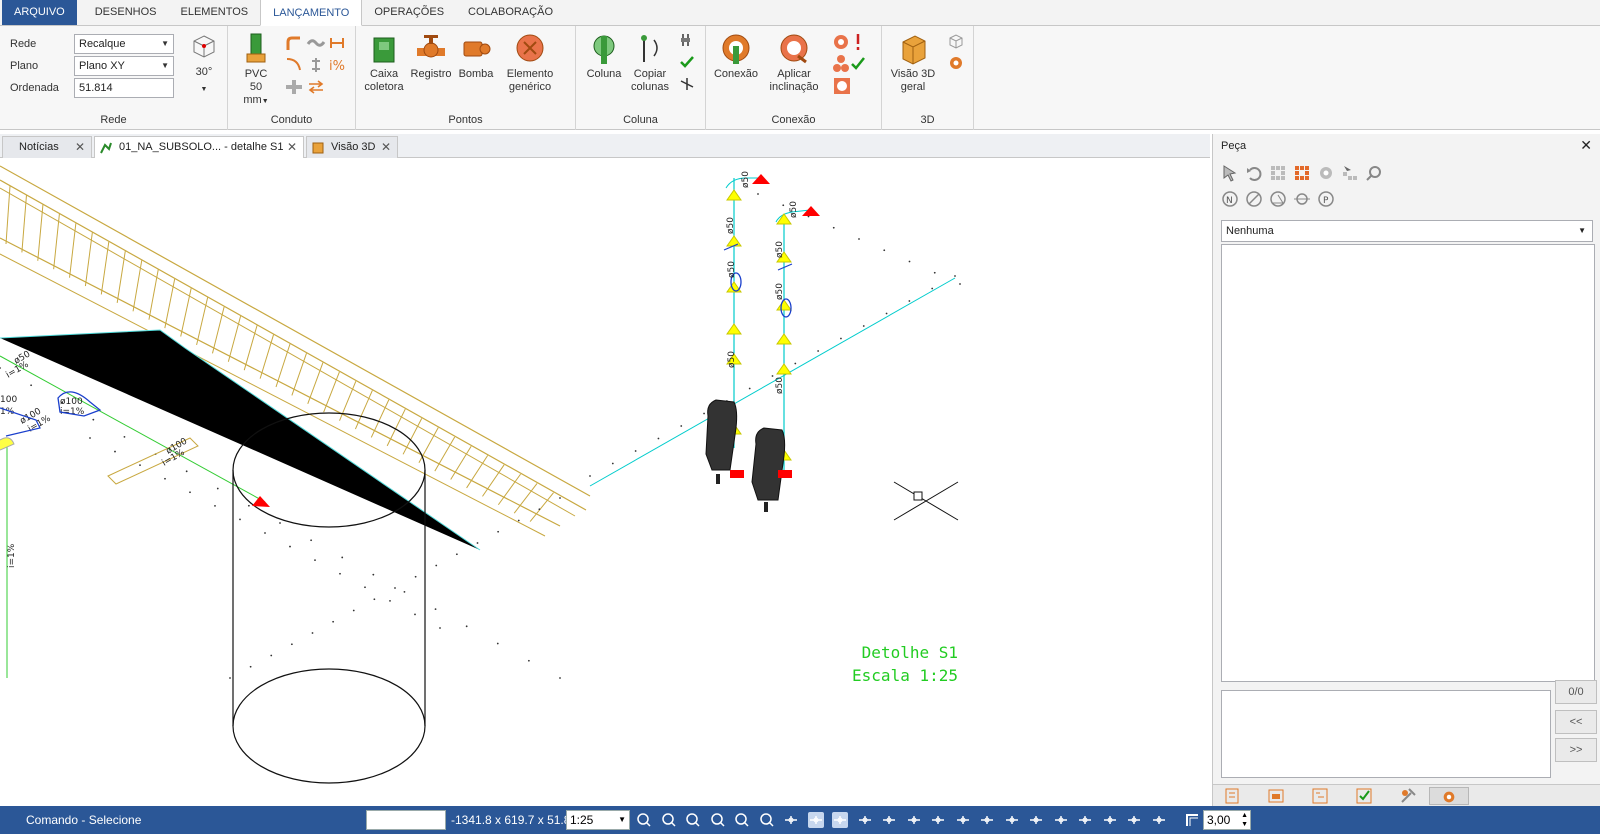 Image resolution: width=1600 pixels, height=834 pixels. What do you see at coordinates (687, 84) in the screenshot?
I see `column-split-icon` at bounding box center [687, 84].